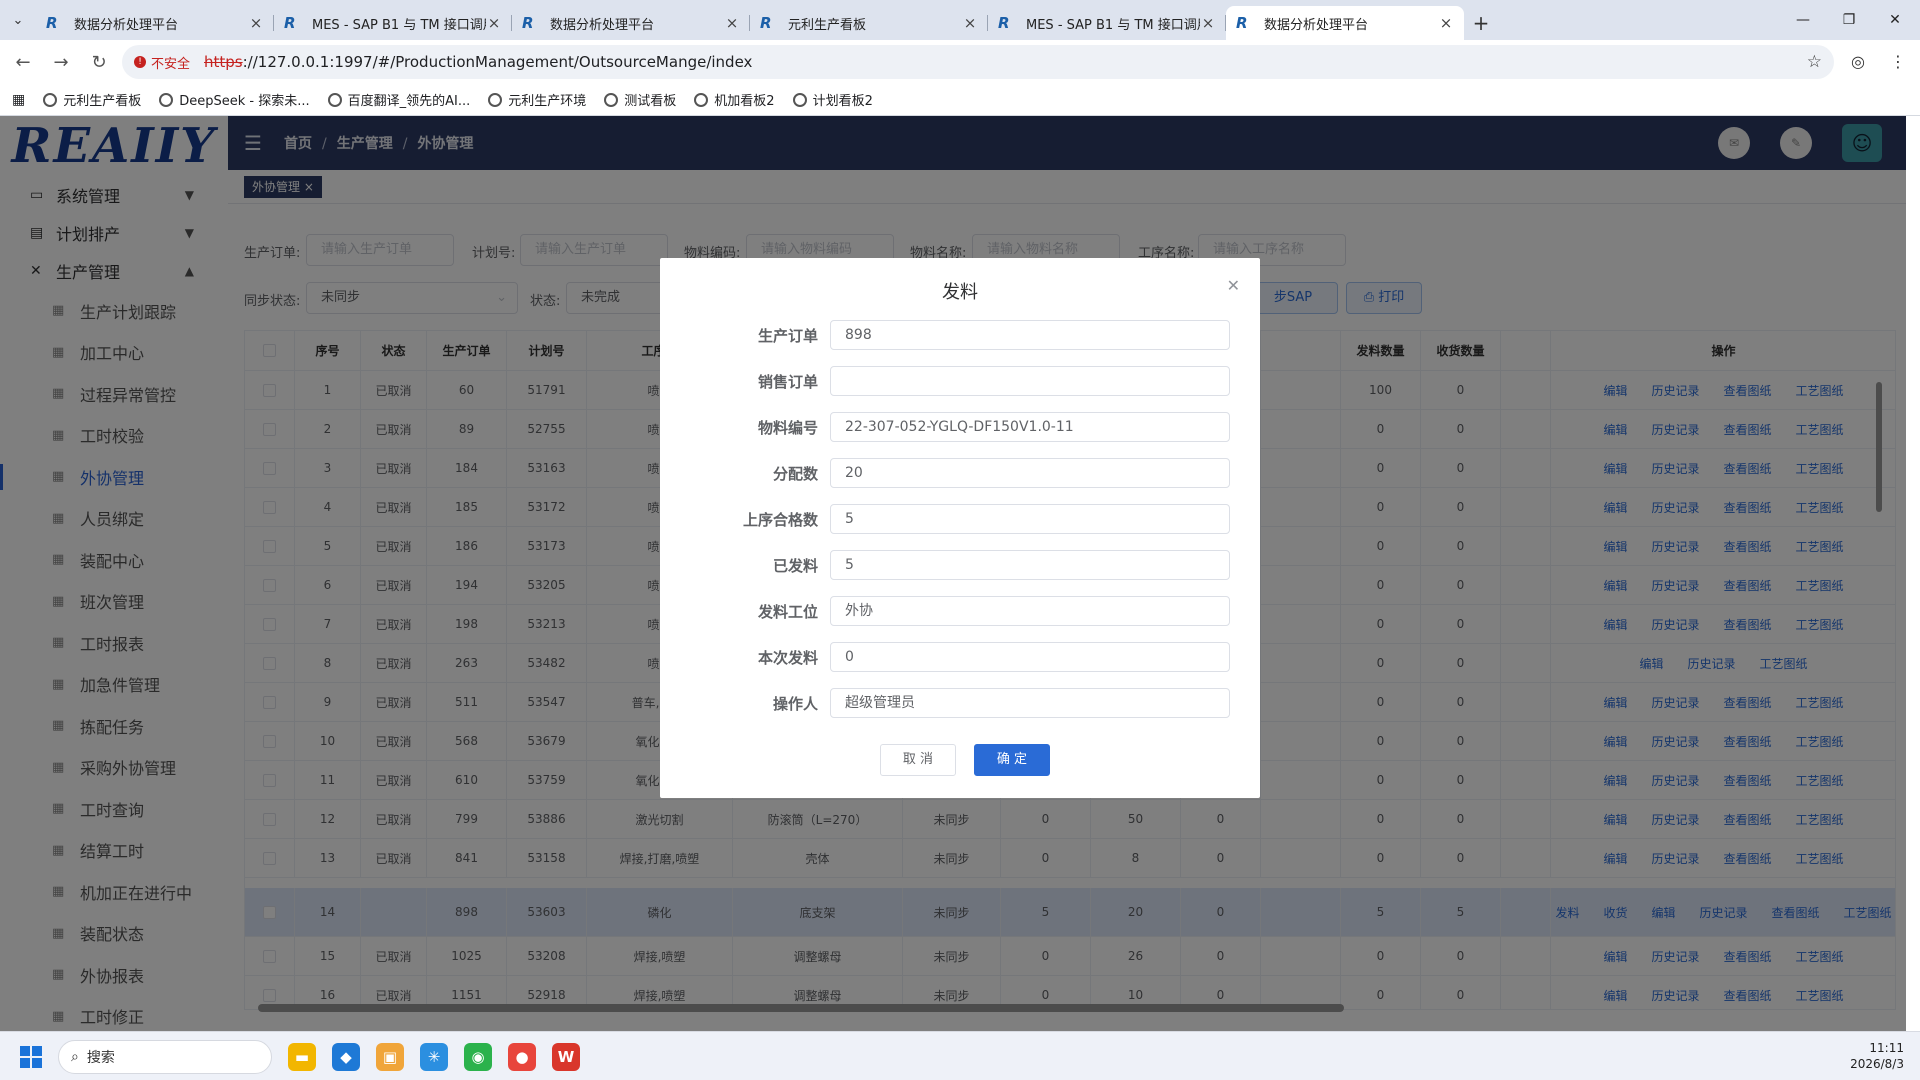 The image size is (1920, 1080). What do you see at coordinates (1030, 335) in the screenshot?
I see `dialog-field-input: 898` at bounding box center [1030, 335].